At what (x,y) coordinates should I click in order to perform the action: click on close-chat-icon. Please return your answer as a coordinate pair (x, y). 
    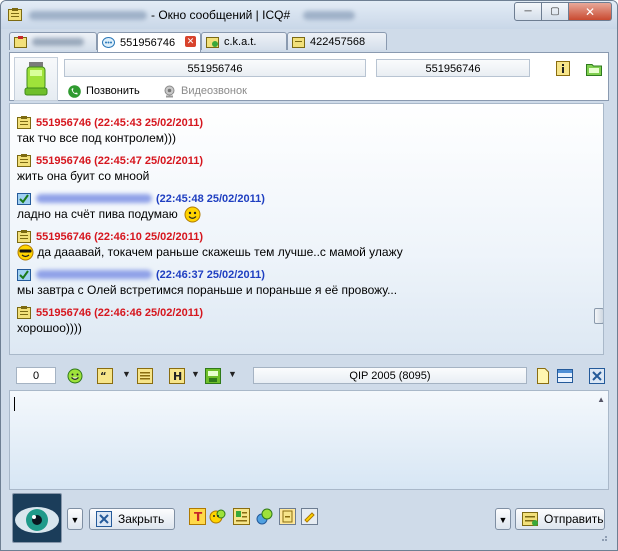
    Looking at the image, I should click on (597, 376).